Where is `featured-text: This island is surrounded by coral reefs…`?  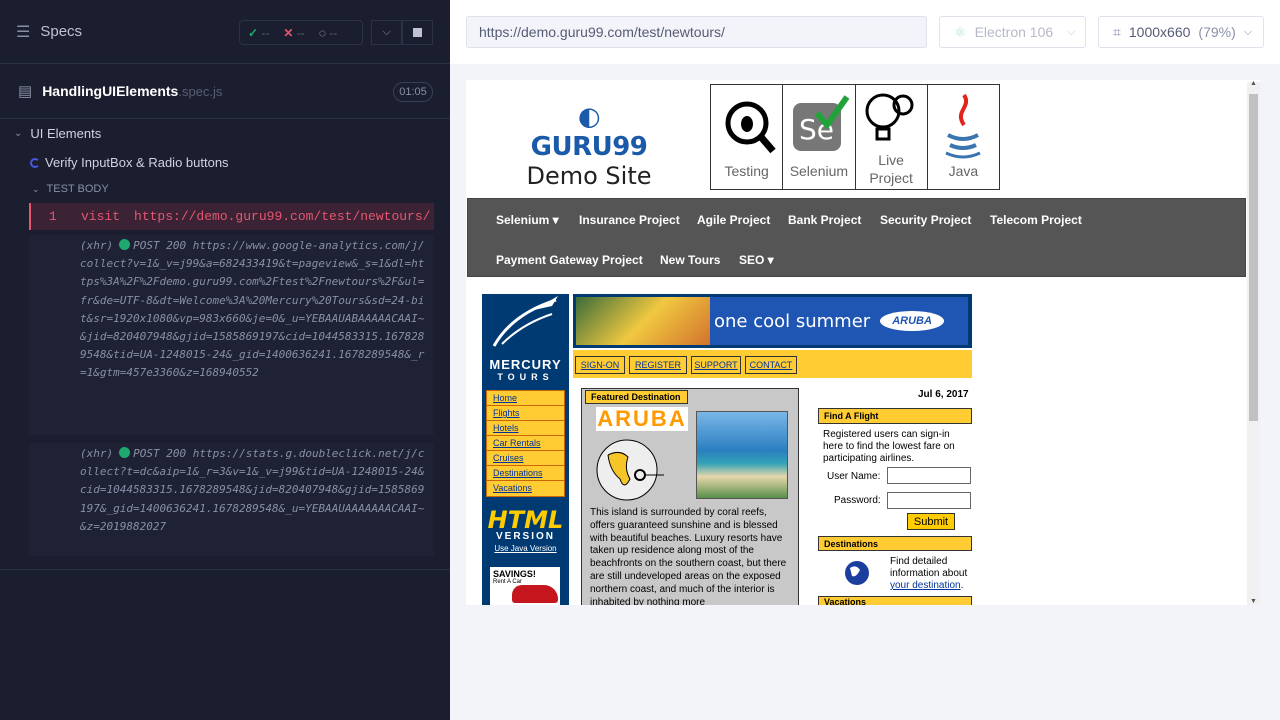 featured-text: This island is surrounded by coral reefs… is located at coordinates (688, 556).